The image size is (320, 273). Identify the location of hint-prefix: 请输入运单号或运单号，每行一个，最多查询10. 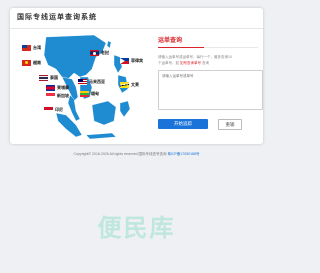
(195, 57).